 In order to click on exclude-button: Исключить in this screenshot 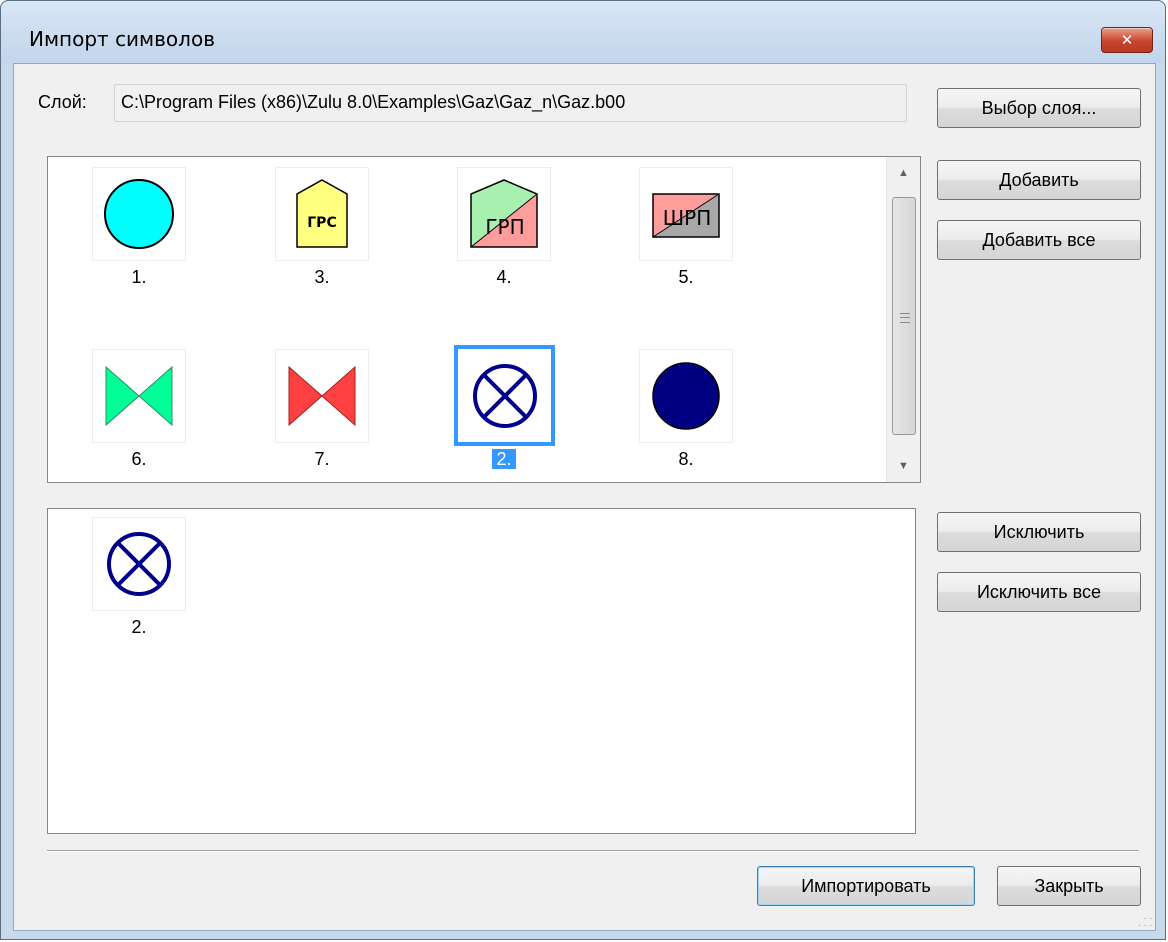, I will do `click(1039, 532)`.